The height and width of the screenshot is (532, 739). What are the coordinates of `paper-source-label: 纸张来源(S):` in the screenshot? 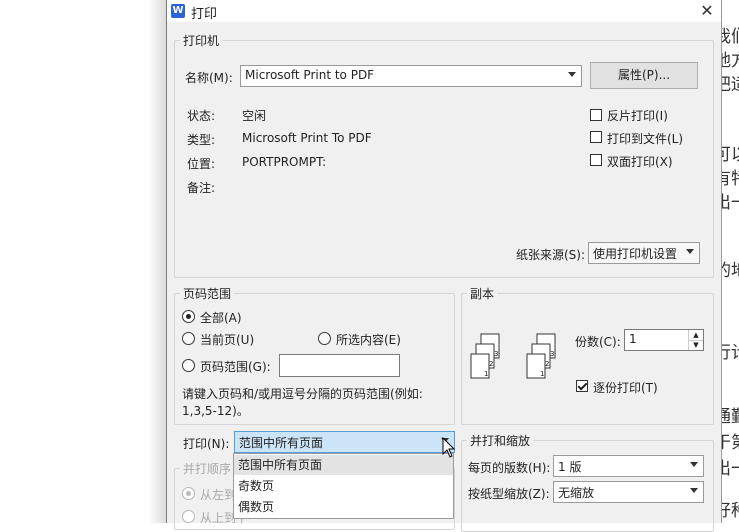 It's located at (551, 255).